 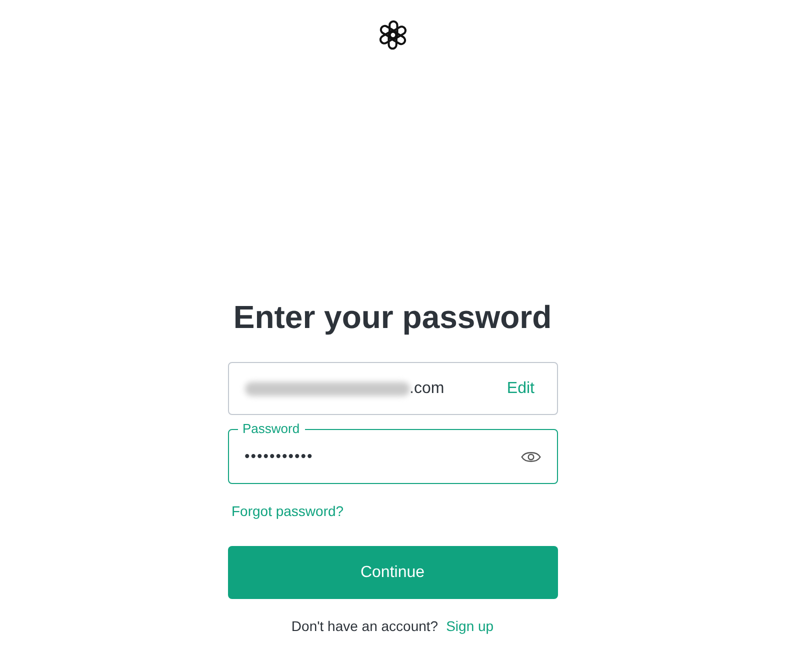 What do you see at coordinates (364, 626) in the screenshot?
I see `footer-text: Don't have an account?` at bounding box center [364, 626].